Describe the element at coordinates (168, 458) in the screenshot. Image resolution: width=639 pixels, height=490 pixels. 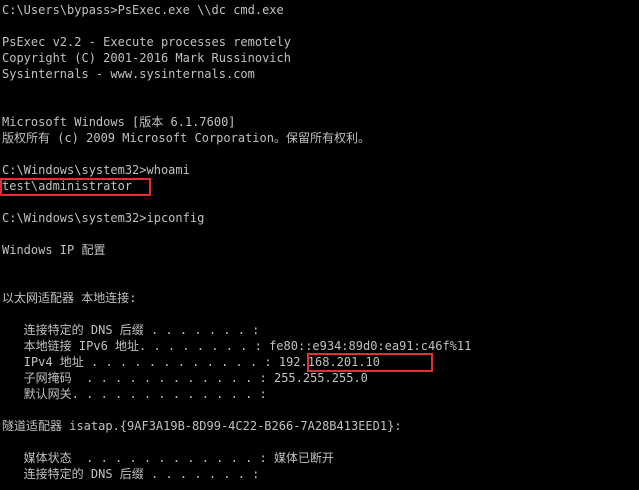
I see `console-line: 媒体状态 . . . . . . . . . . . . : 媒体已断开` at that location.